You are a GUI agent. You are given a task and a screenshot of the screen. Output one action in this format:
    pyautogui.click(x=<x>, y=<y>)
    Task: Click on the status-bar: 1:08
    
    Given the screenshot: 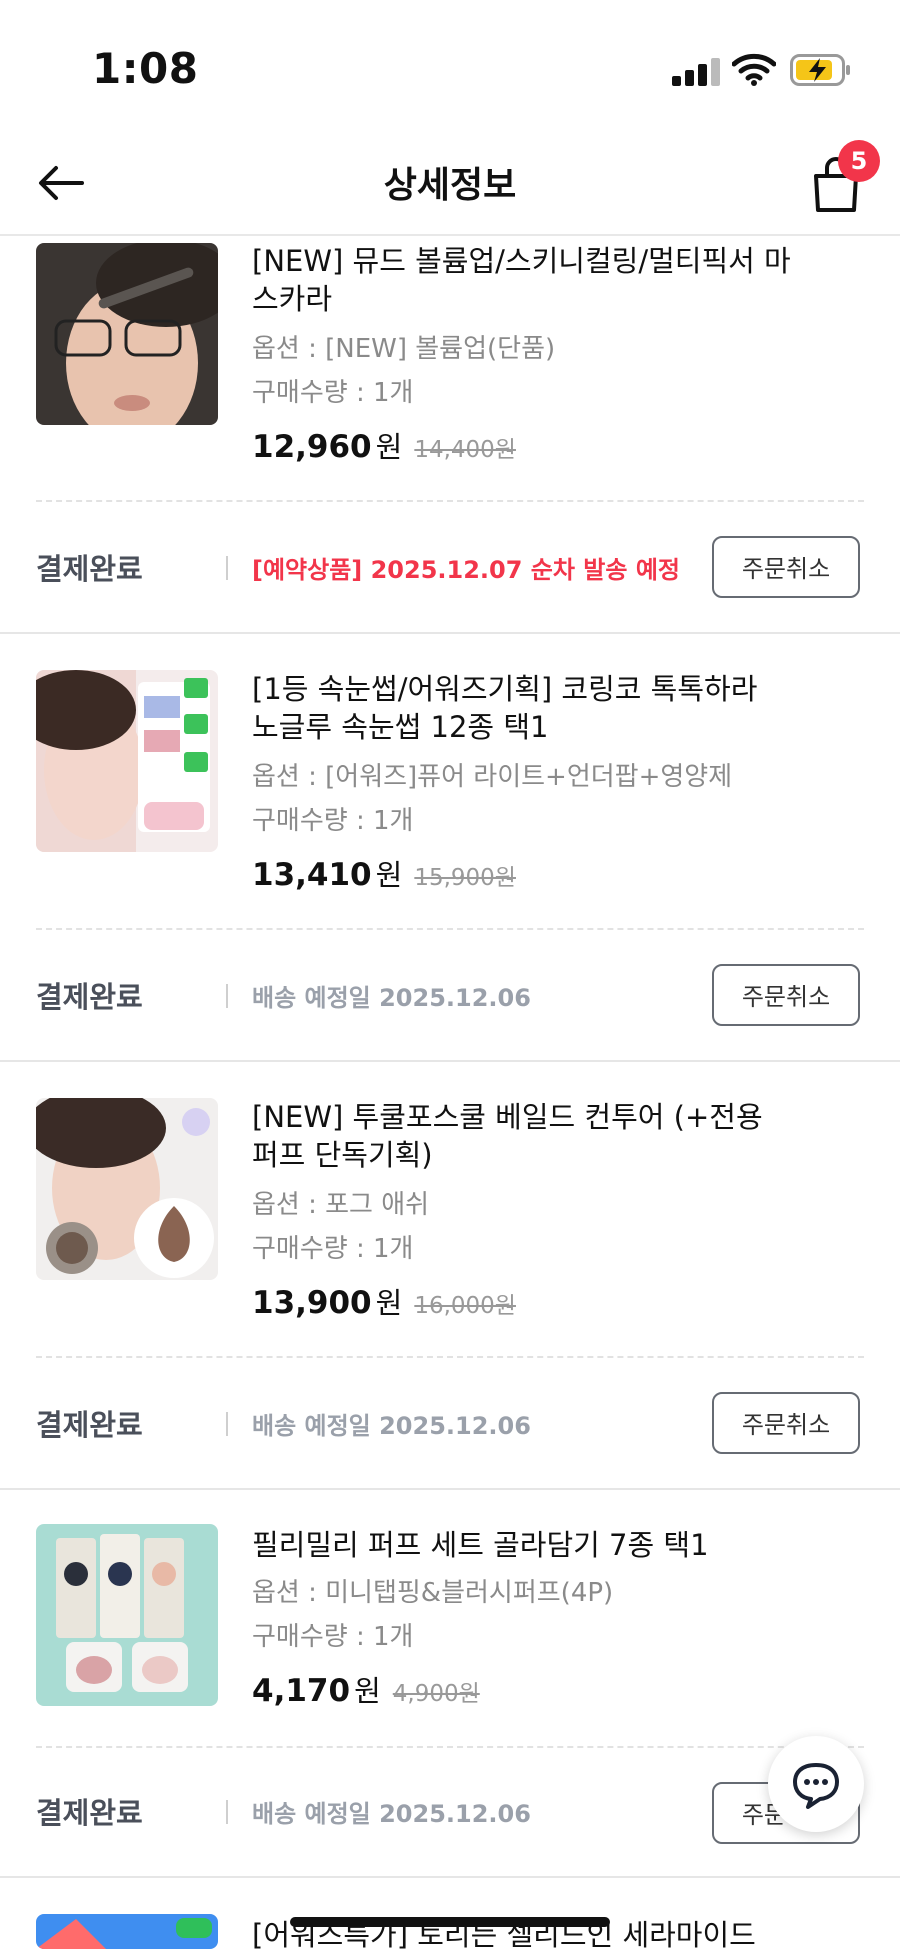 What is the action you would take?
    pyautogui.click(x=450, y=65)
    